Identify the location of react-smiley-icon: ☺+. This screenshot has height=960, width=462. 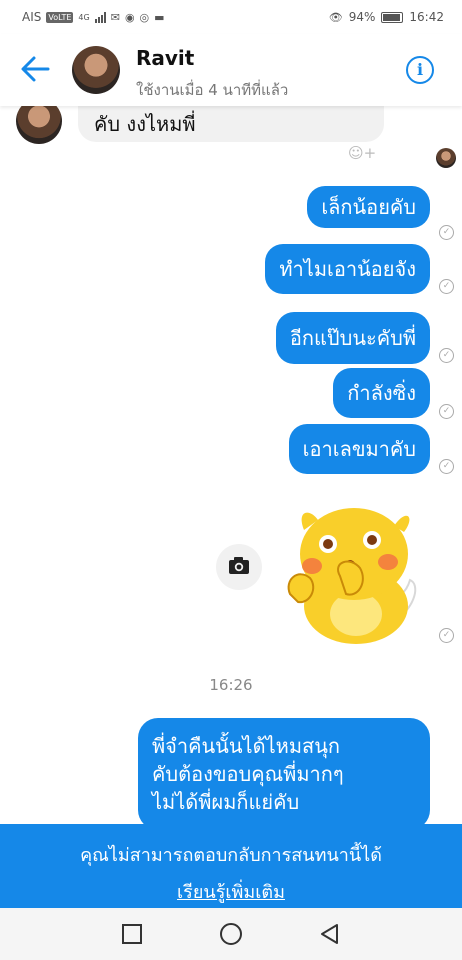
(363, 154).